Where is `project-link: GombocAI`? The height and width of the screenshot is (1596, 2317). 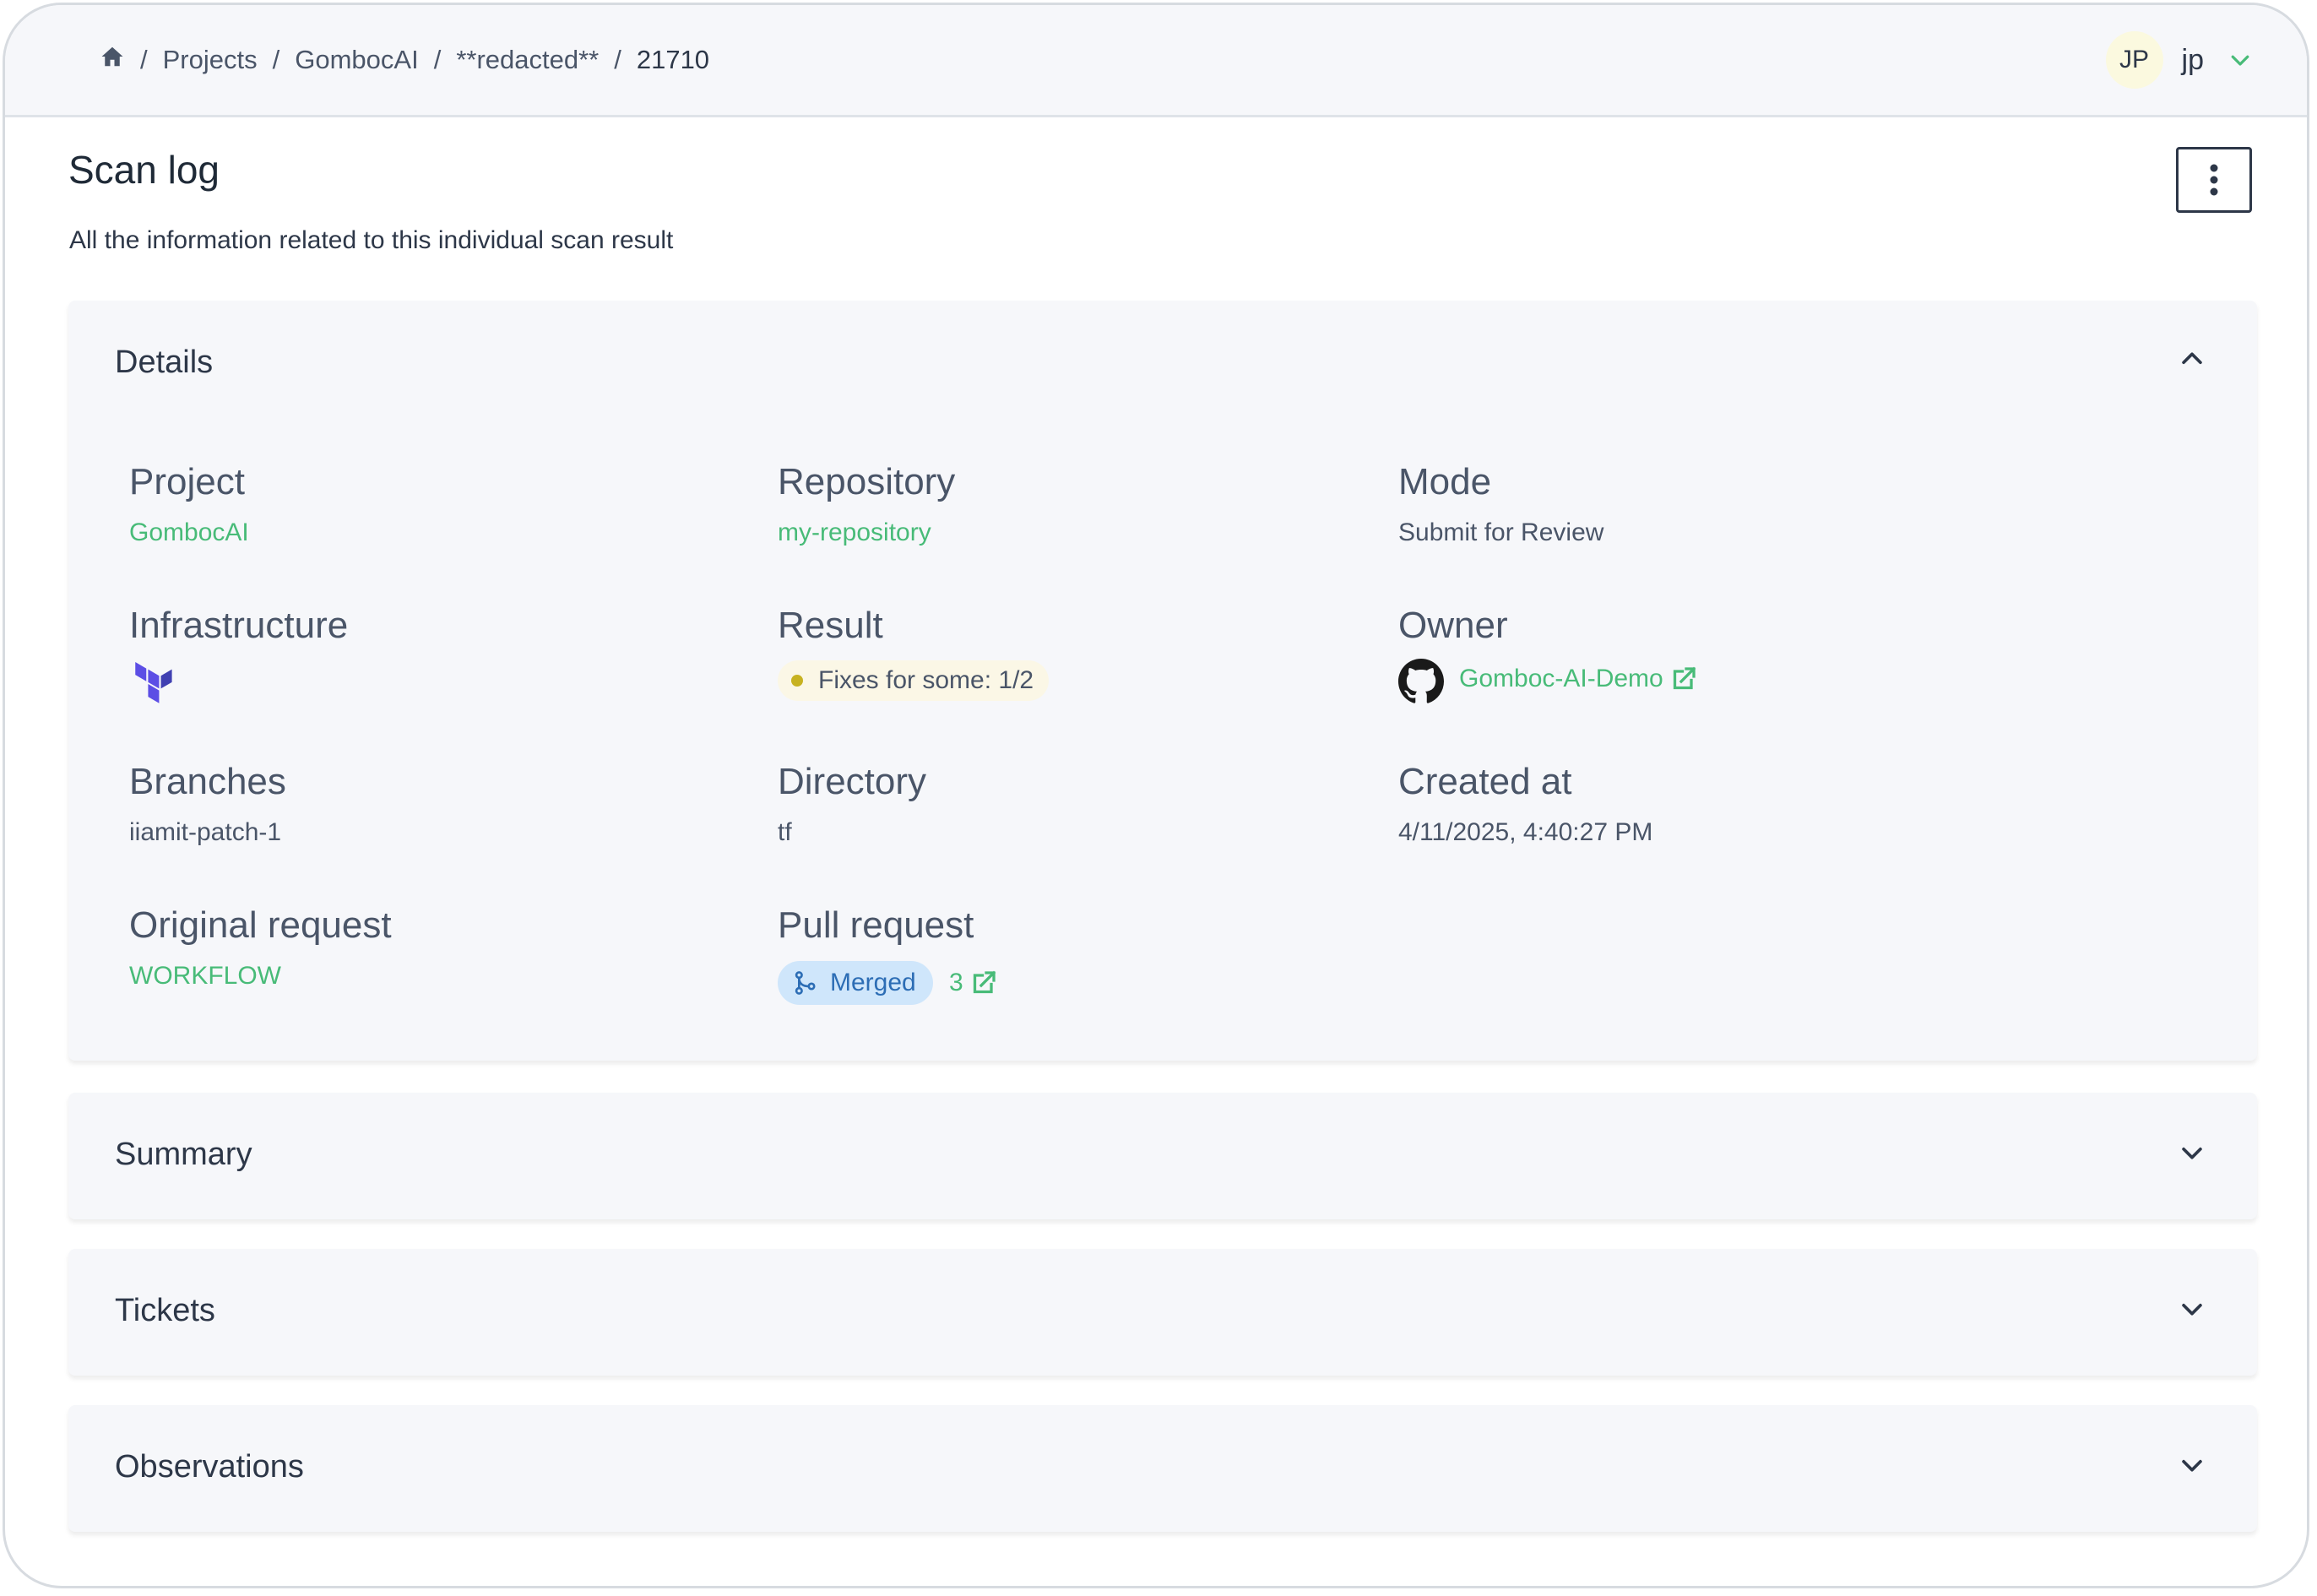
project-link: GombocAI is located at coordinates (189, 532).